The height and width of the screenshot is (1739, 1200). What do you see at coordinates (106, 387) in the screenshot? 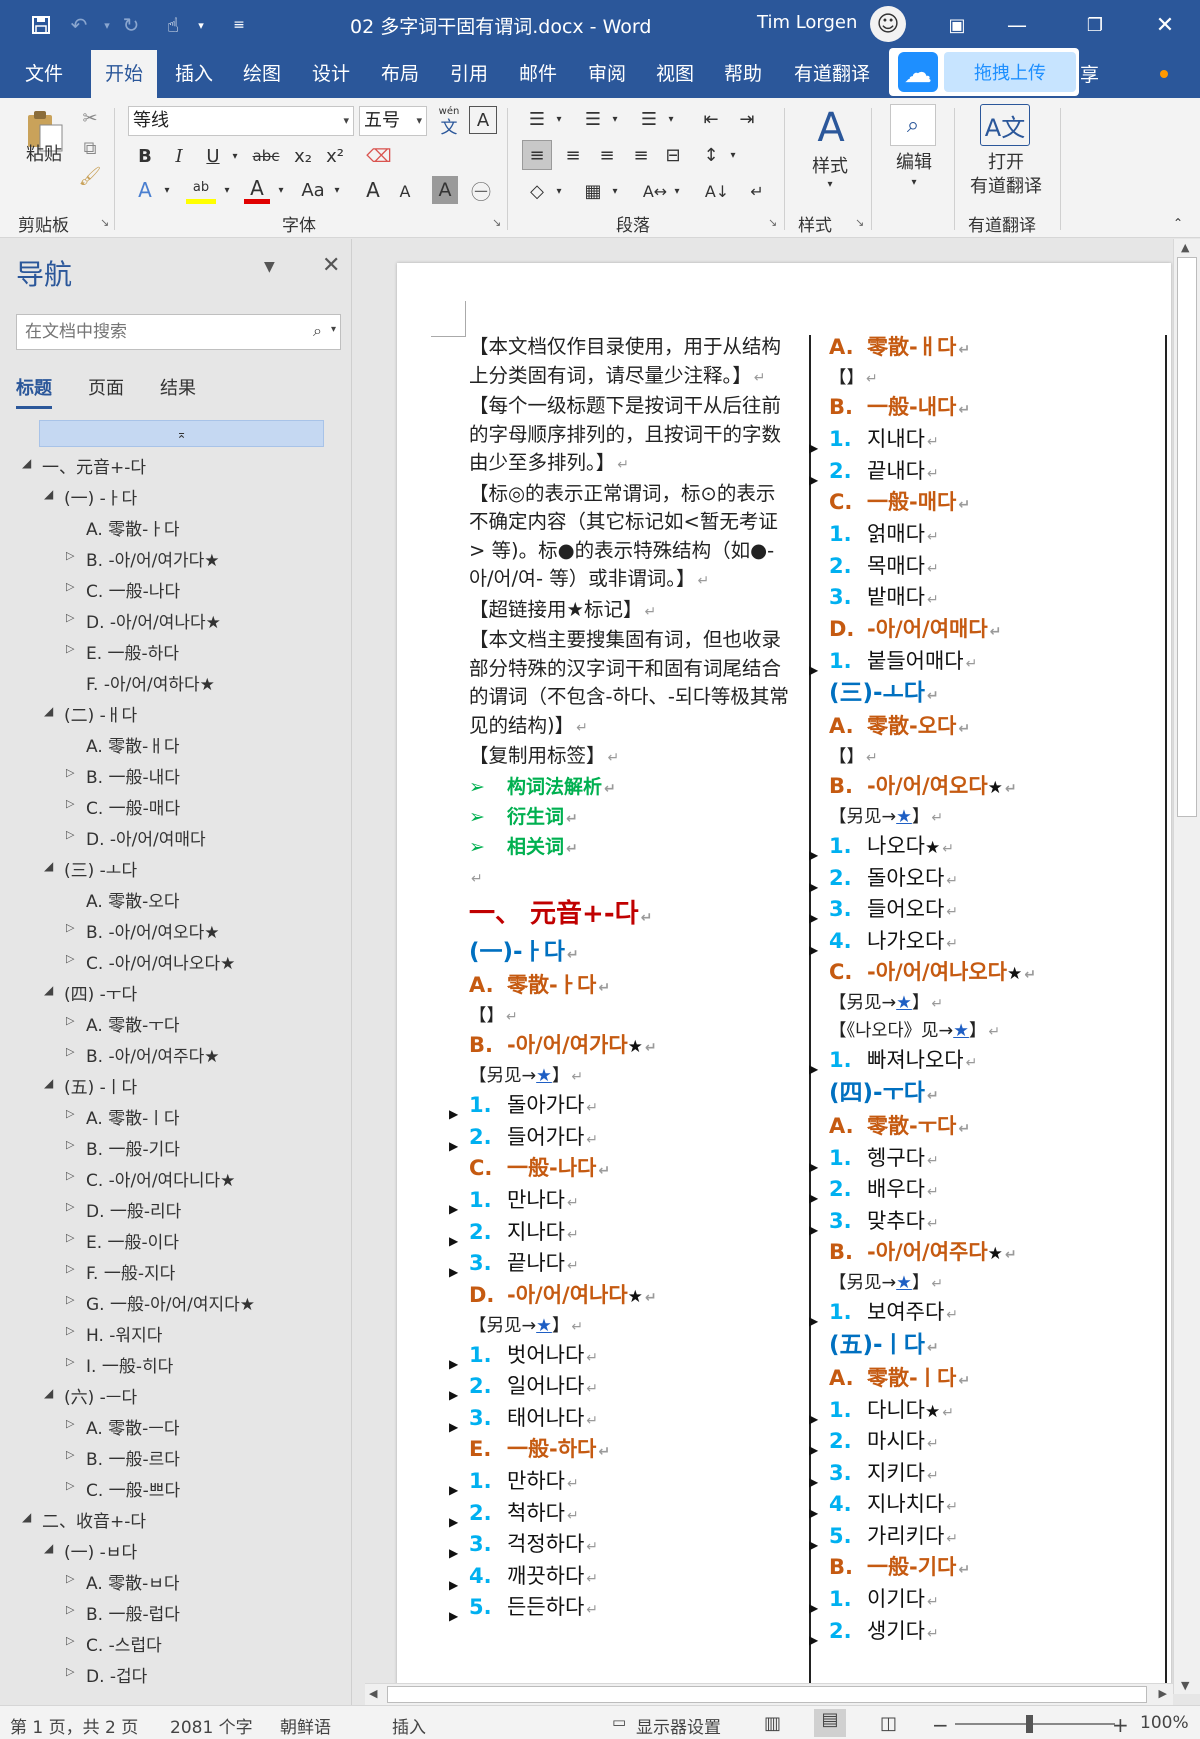
I see `tab-pages: 页面` at bounding box center [106, 387].